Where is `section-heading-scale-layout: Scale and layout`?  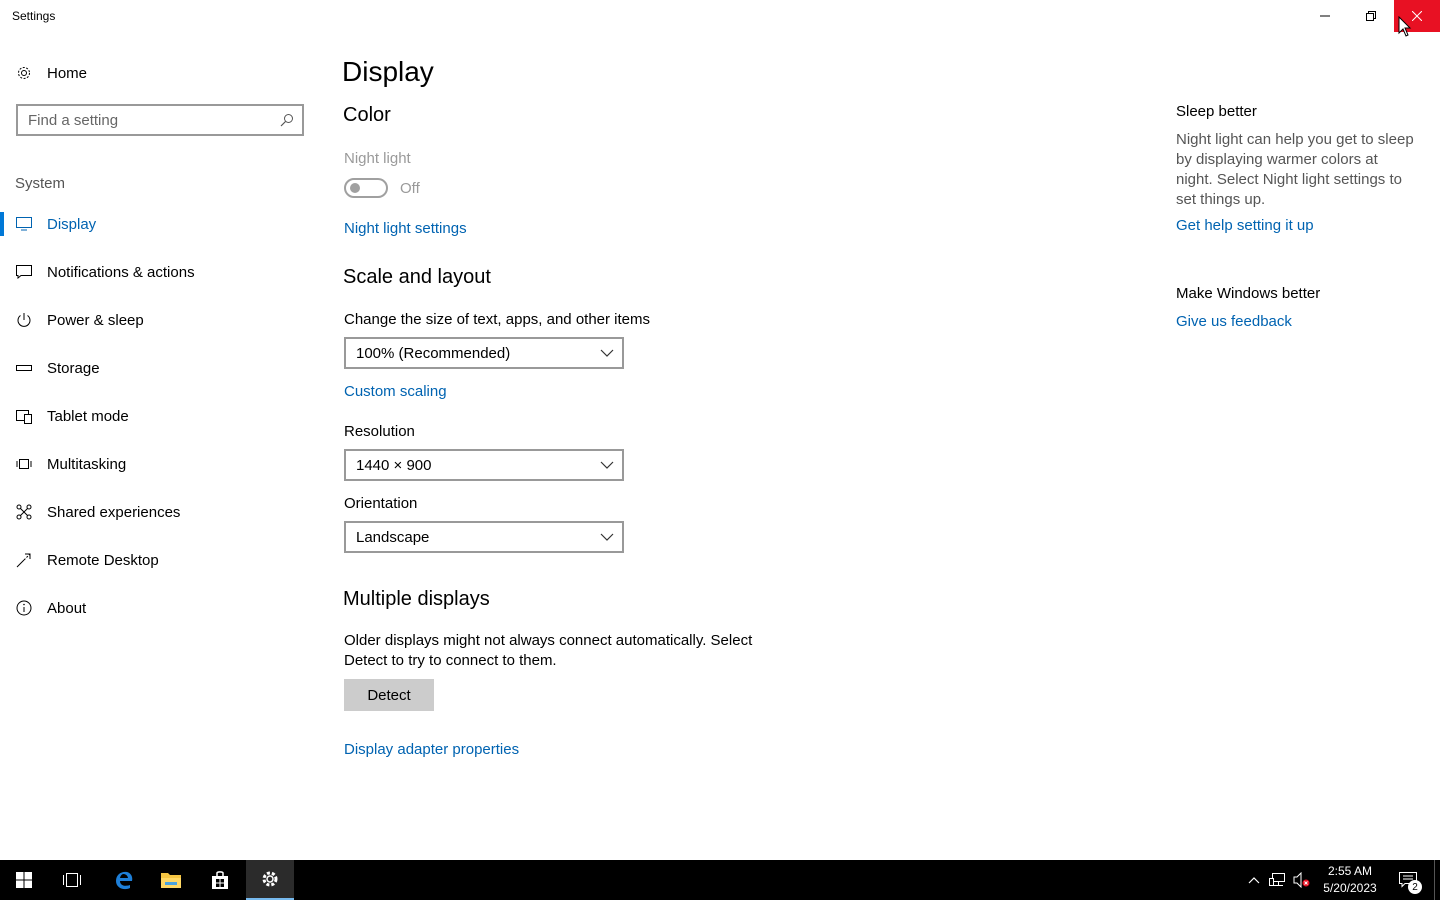
section-heading-scale-layout: Scale and layout is located at coordinates (417, 277).